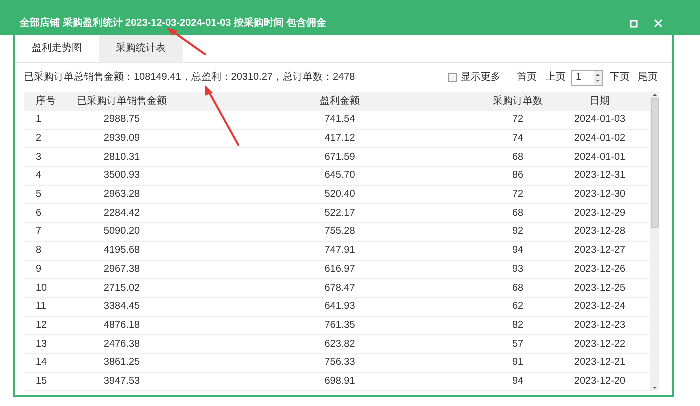  I want to click on table-cell-text: 2939.09, so click(122, 139).